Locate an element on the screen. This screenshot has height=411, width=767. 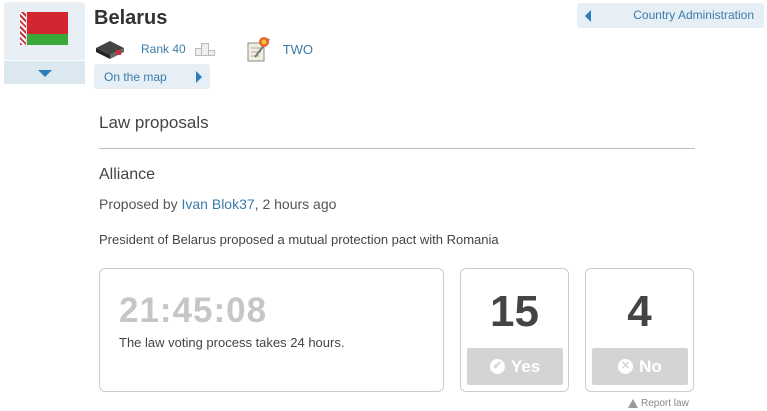
countdown-timer: 21:45:08 is located at coordinates (193, 310).